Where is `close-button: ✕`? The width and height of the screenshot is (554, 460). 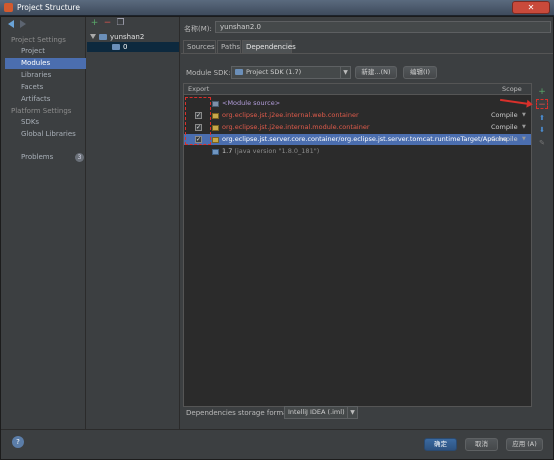 close-button: ✕ is located at coordinates (531, 7).